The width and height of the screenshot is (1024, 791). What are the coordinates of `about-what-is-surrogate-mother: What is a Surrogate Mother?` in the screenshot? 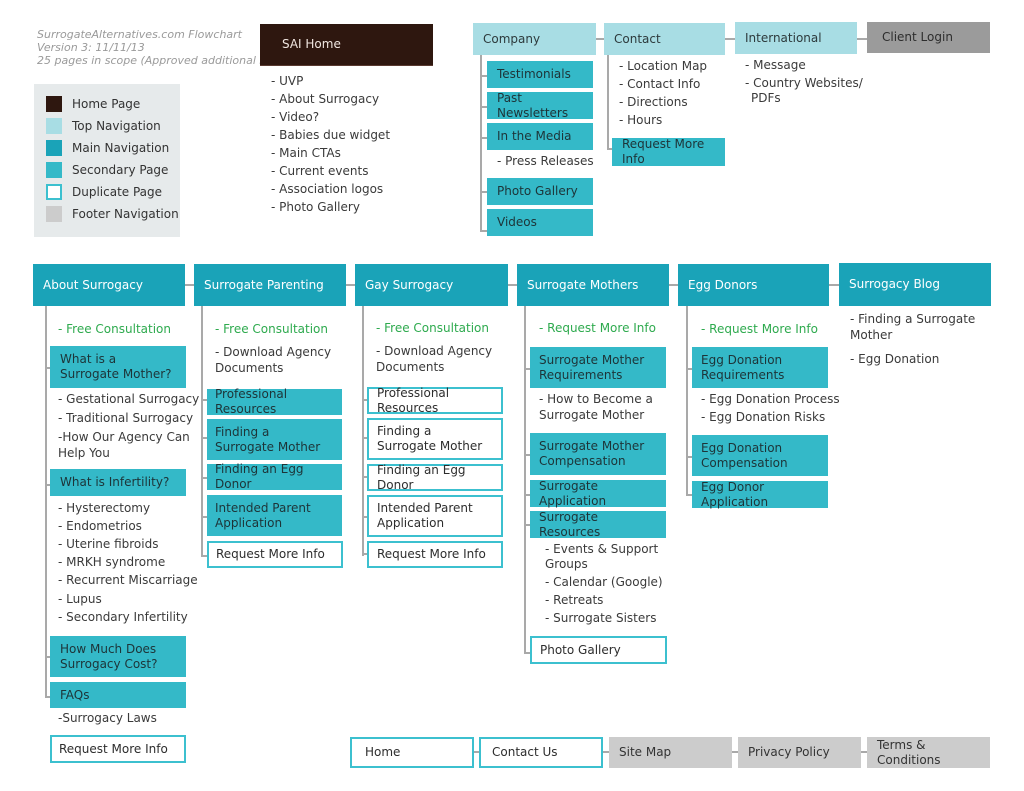 It's located at (118, 367).